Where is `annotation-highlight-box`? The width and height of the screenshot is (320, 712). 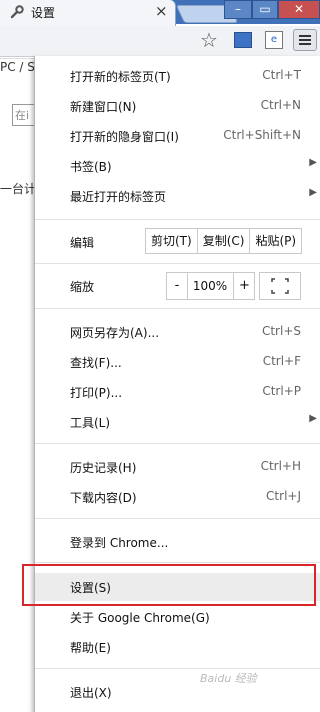
annotation-highlight-box is located at coordinates (169, 585).